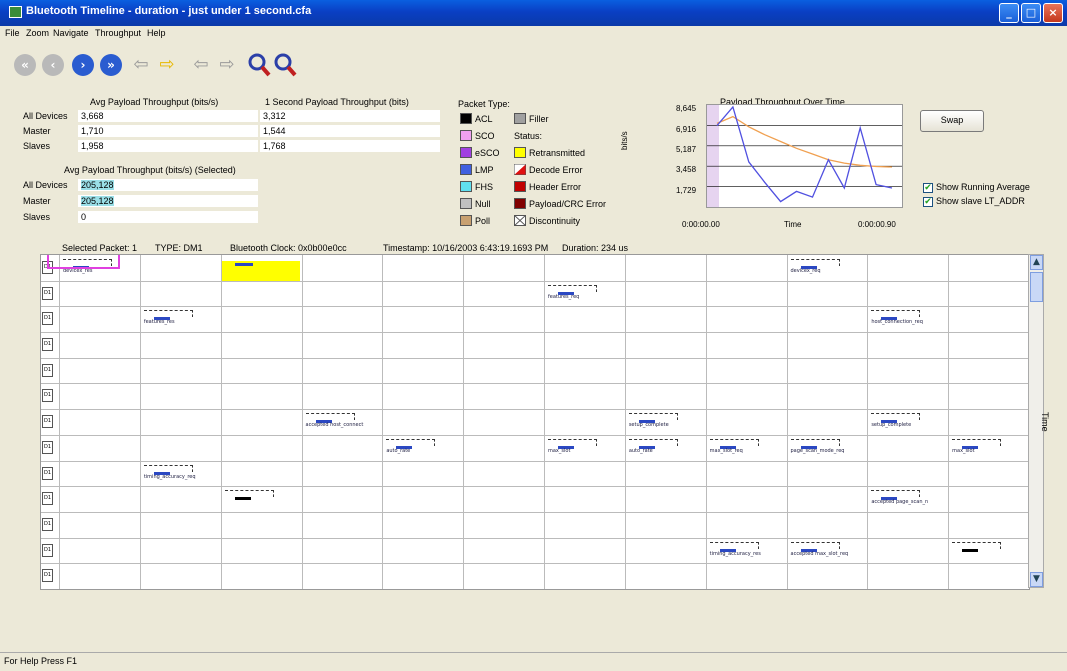 The width and height of the screenshot is (1067, 671). What do you see at coordinates (555, 221) in the screenshot?
I see `discontinuity-label: Discontinuity` at bounding box center [555, 221].